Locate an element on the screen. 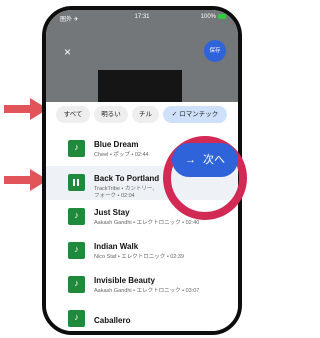 Image resolution: width=320 pixels, height=338 pixels. filter-chip-all: すべて is located at coordinates (73, 114).